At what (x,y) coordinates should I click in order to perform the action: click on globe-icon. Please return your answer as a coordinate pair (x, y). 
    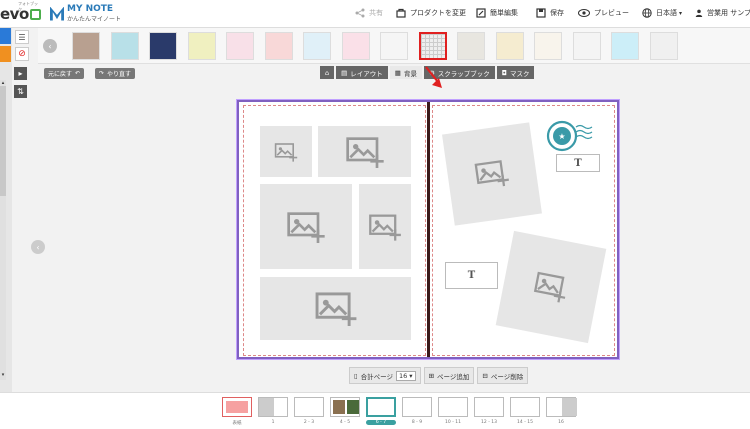
    Looking at the image, I should click on (647, 13).